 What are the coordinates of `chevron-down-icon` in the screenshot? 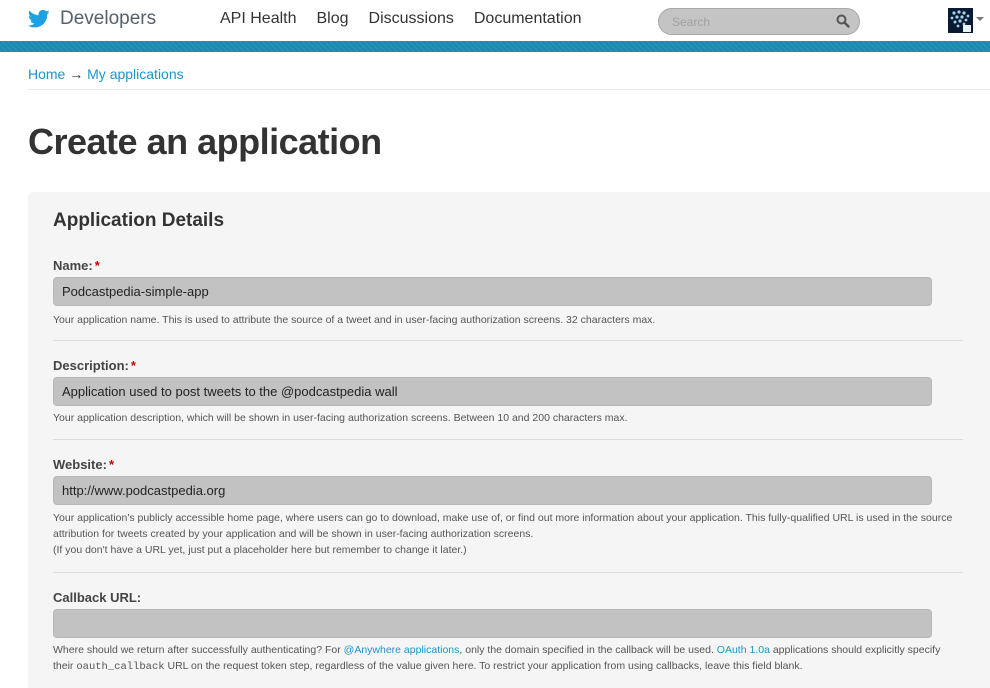 It's located at (980, 19).